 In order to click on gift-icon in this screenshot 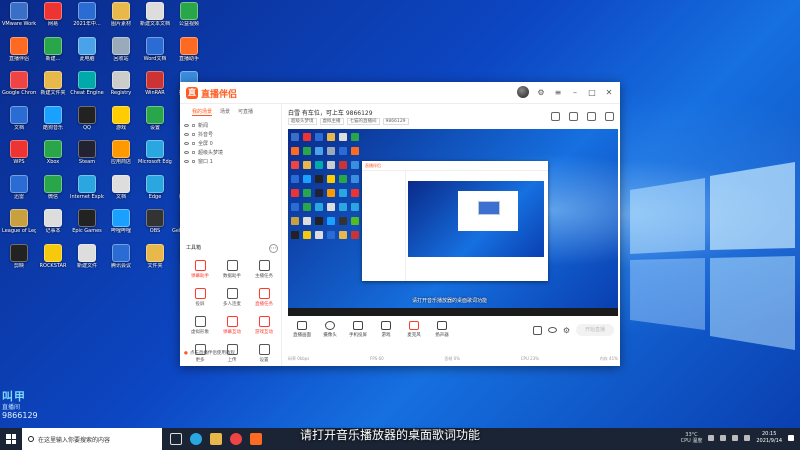, I will do `click(555, 116)`.